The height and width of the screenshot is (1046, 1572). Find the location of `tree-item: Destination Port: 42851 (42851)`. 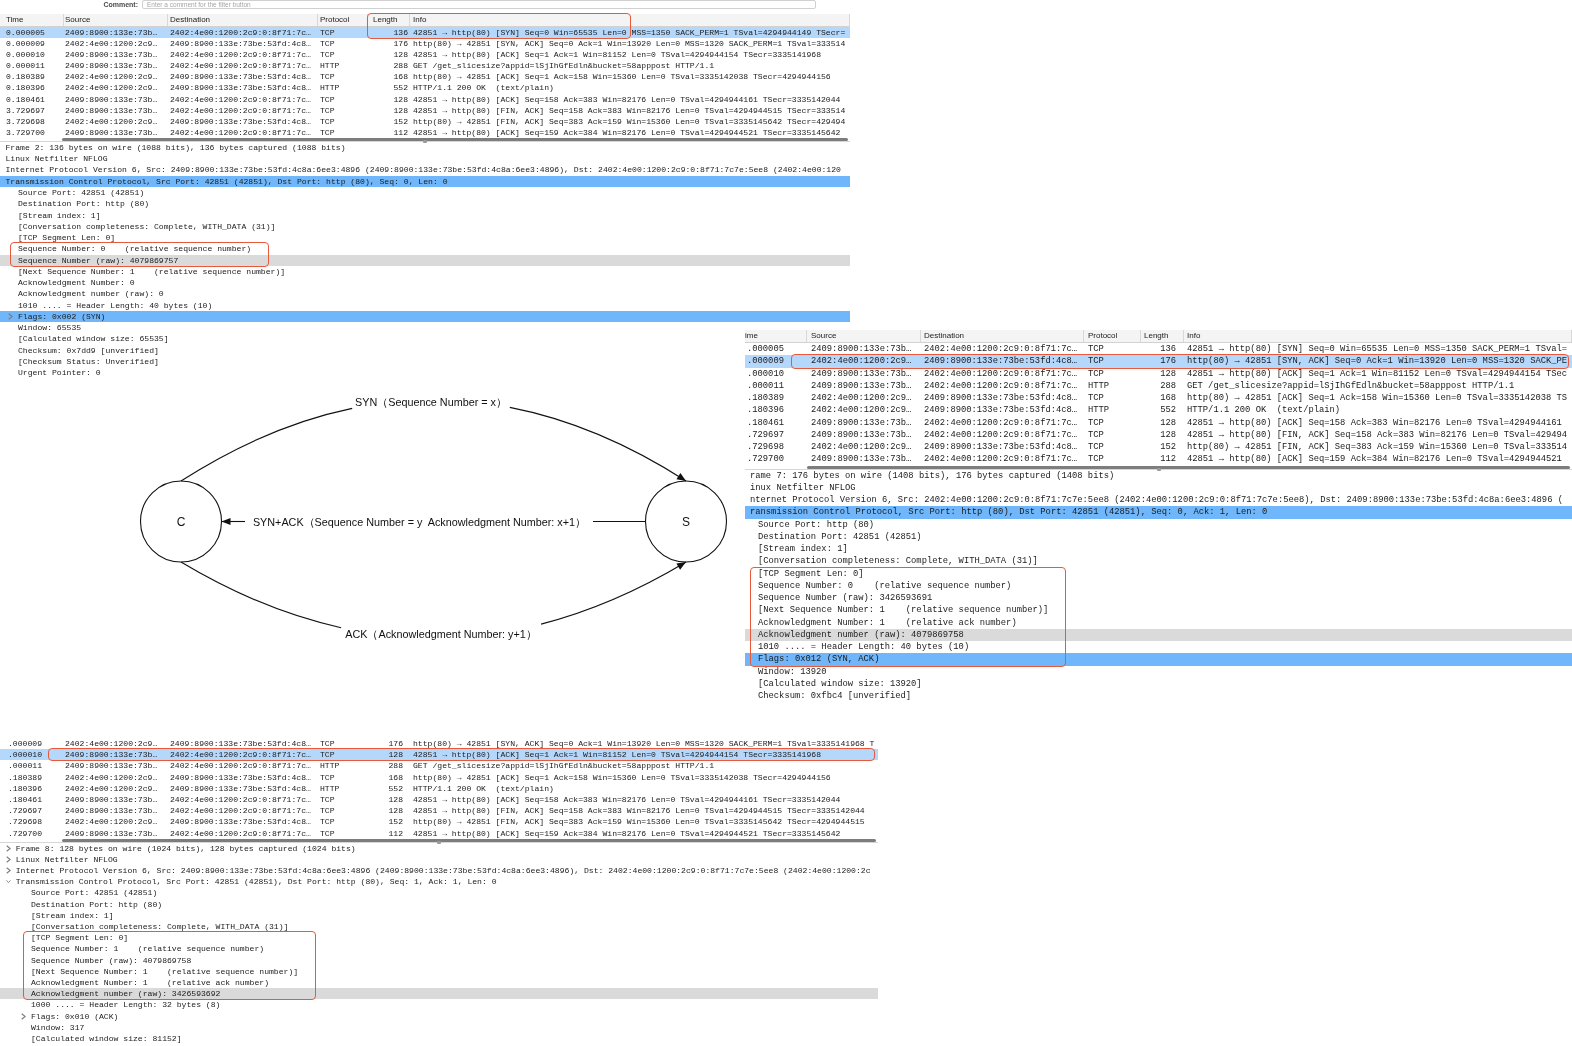

tree-item: Destination Port: 42851 (42851) is located at coordinates (840, 537).